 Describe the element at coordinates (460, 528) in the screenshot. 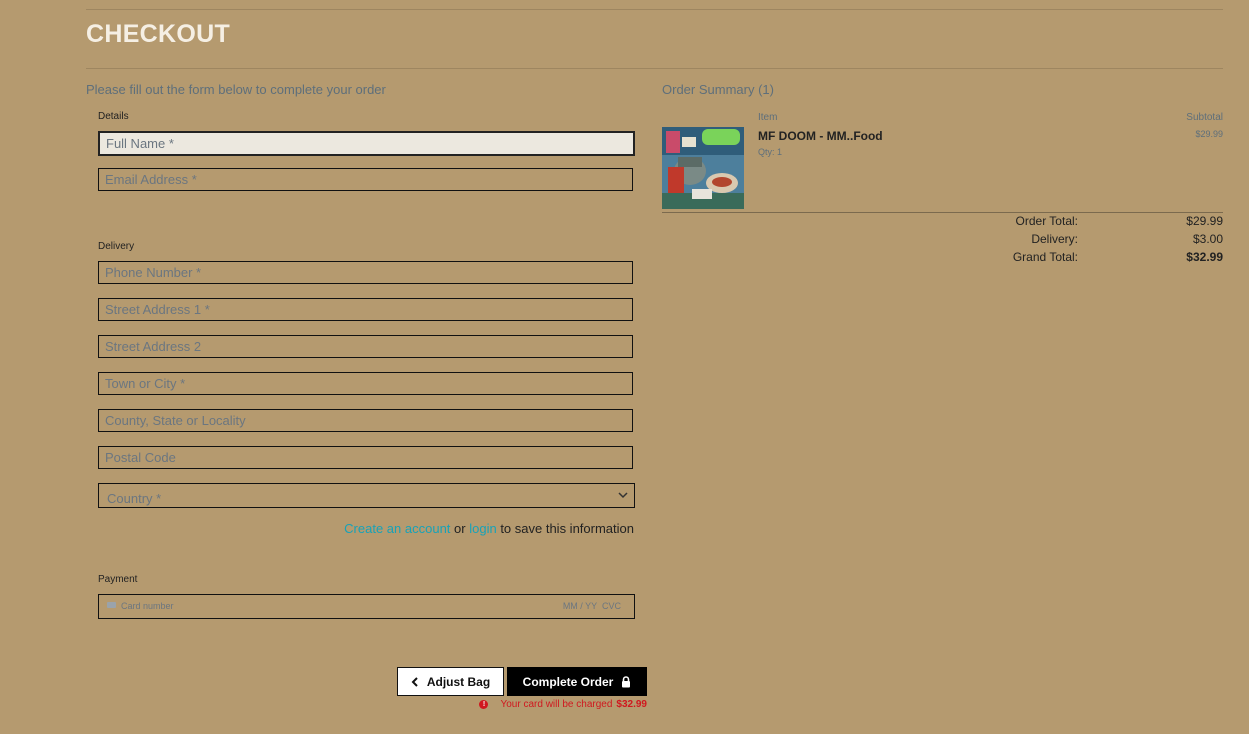

I see `save-or-text: or` at that location.